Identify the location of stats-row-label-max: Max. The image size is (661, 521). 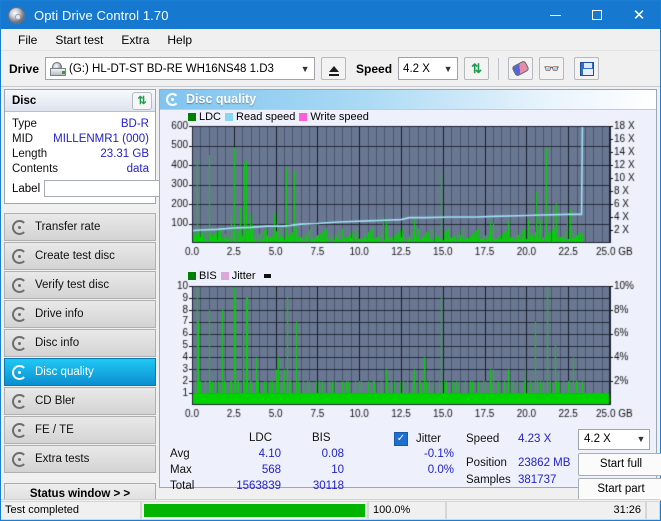
(181, 469).